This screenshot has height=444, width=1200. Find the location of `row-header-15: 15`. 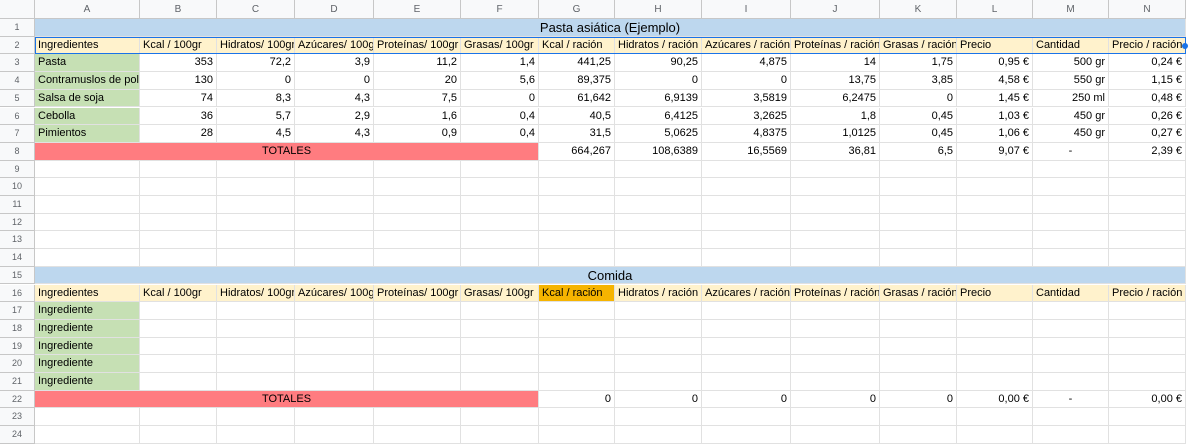

row-header-15: 15 is located at coordinates (17, 275).